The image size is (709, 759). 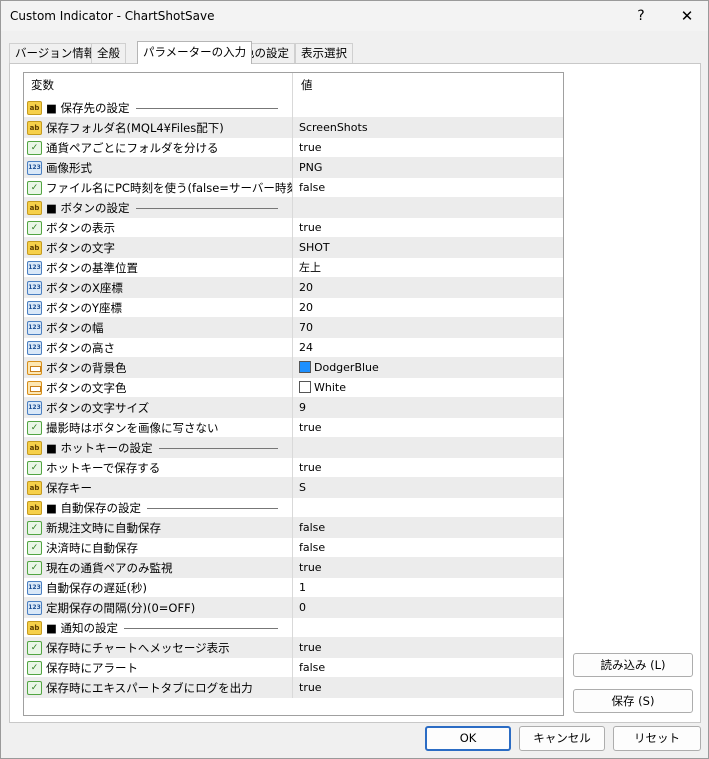 I want to click on parameter-name: ボタンのY座標, so click(x=84, y=308).